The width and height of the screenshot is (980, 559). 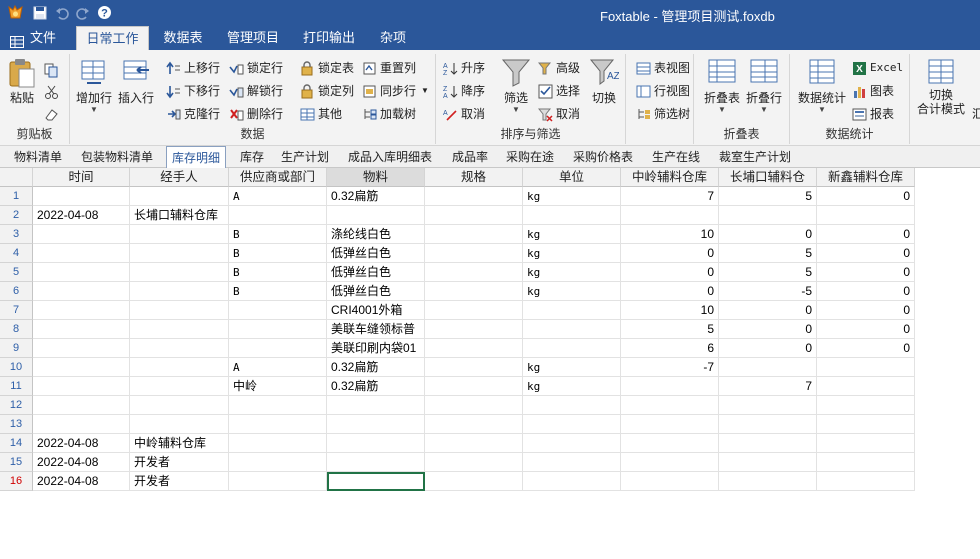 What do you see at coordinates (16, 462) in the screenshot?
I see `row-number: 15` at bounding box center [16, 462].